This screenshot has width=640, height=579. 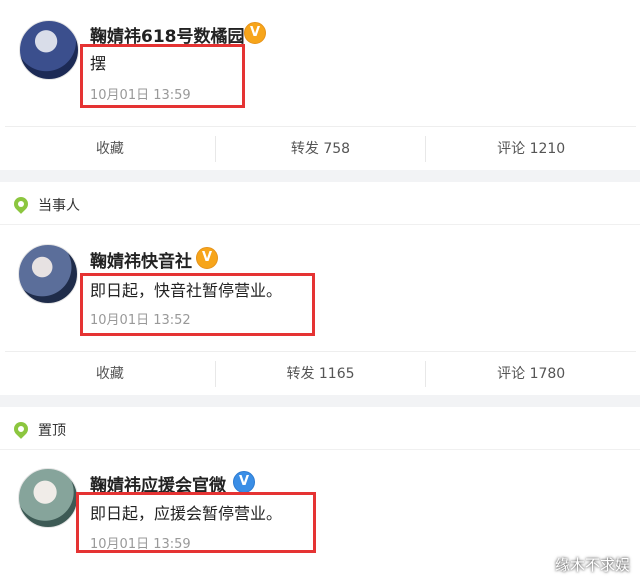 I want to click on pinned-label: 置顶, so click(x=52, y=431).